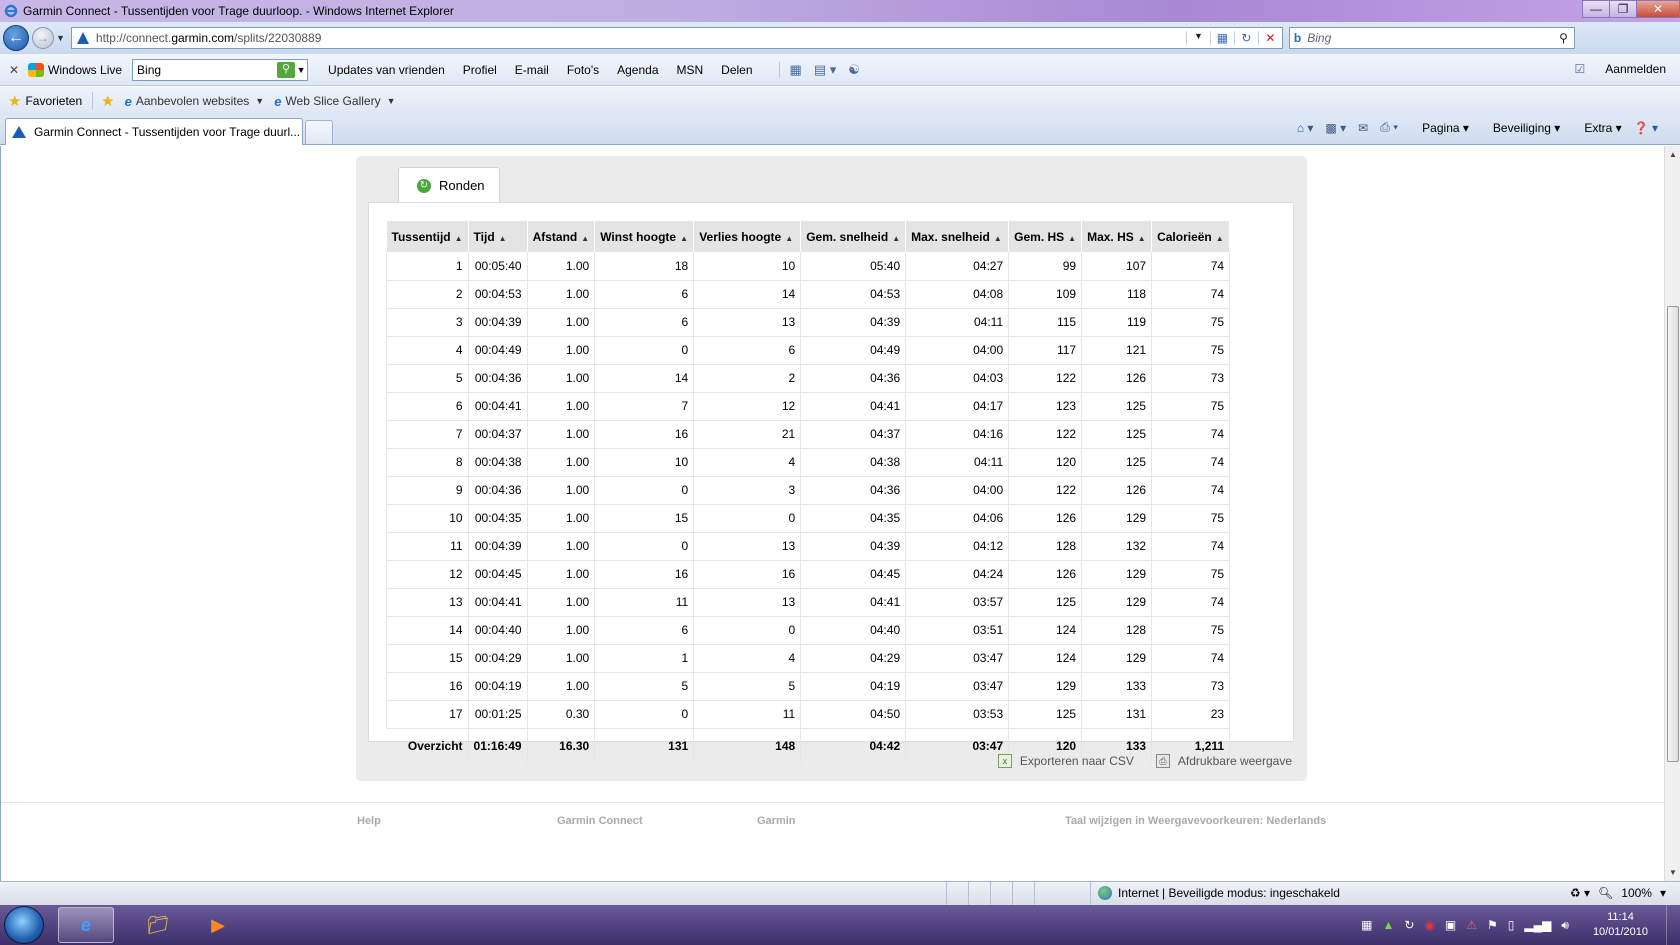 Image resolution: width=1680 pixels, height=945 pixels. I want to click on col-tijd: Tijd ▲︎, so click(498, 236).